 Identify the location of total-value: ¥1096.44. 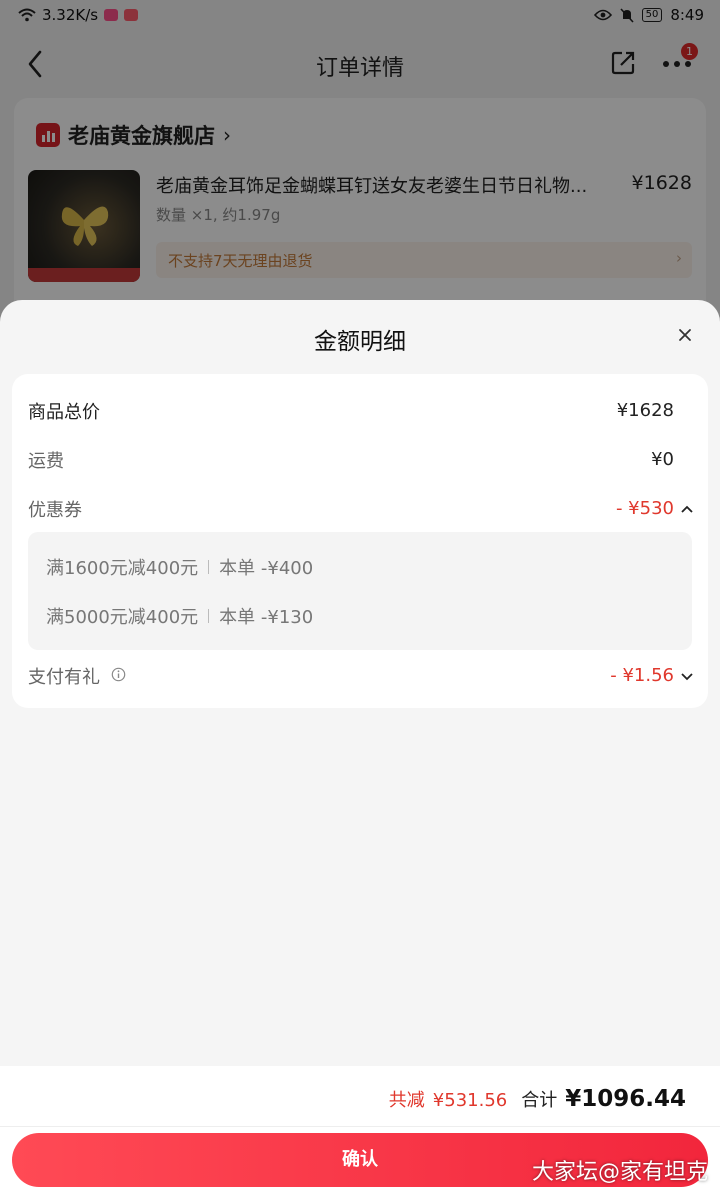
(625, 1099).